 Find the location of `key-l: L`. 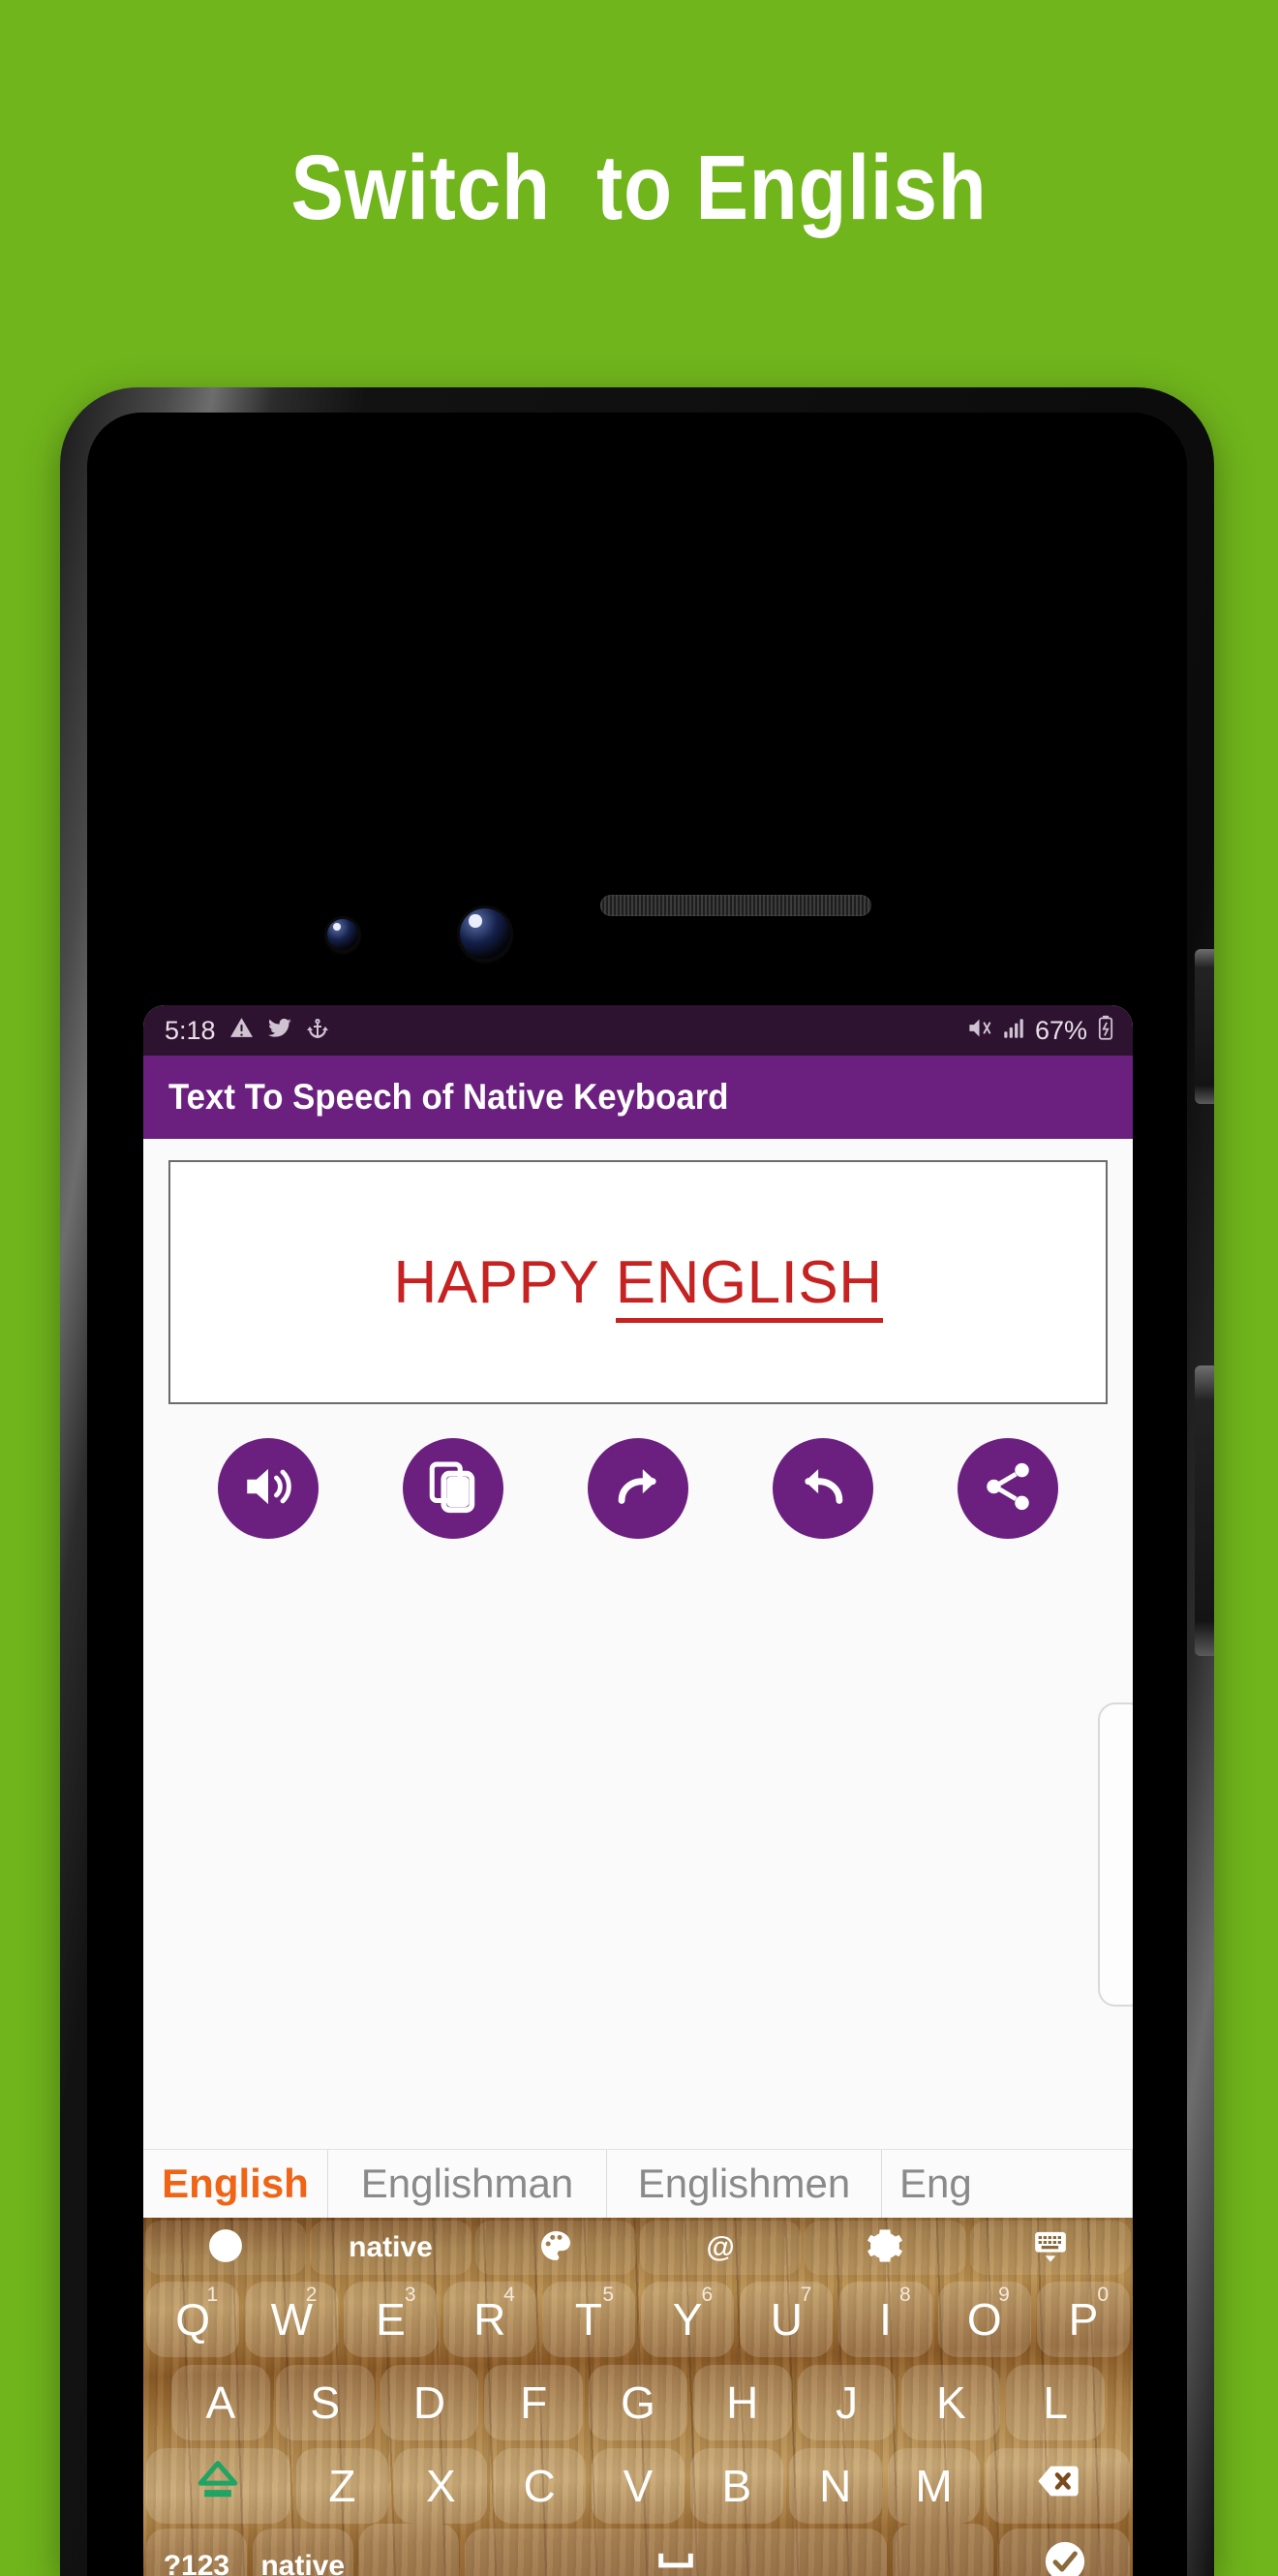

key-l: L is located at coordinates (1055, 2402).